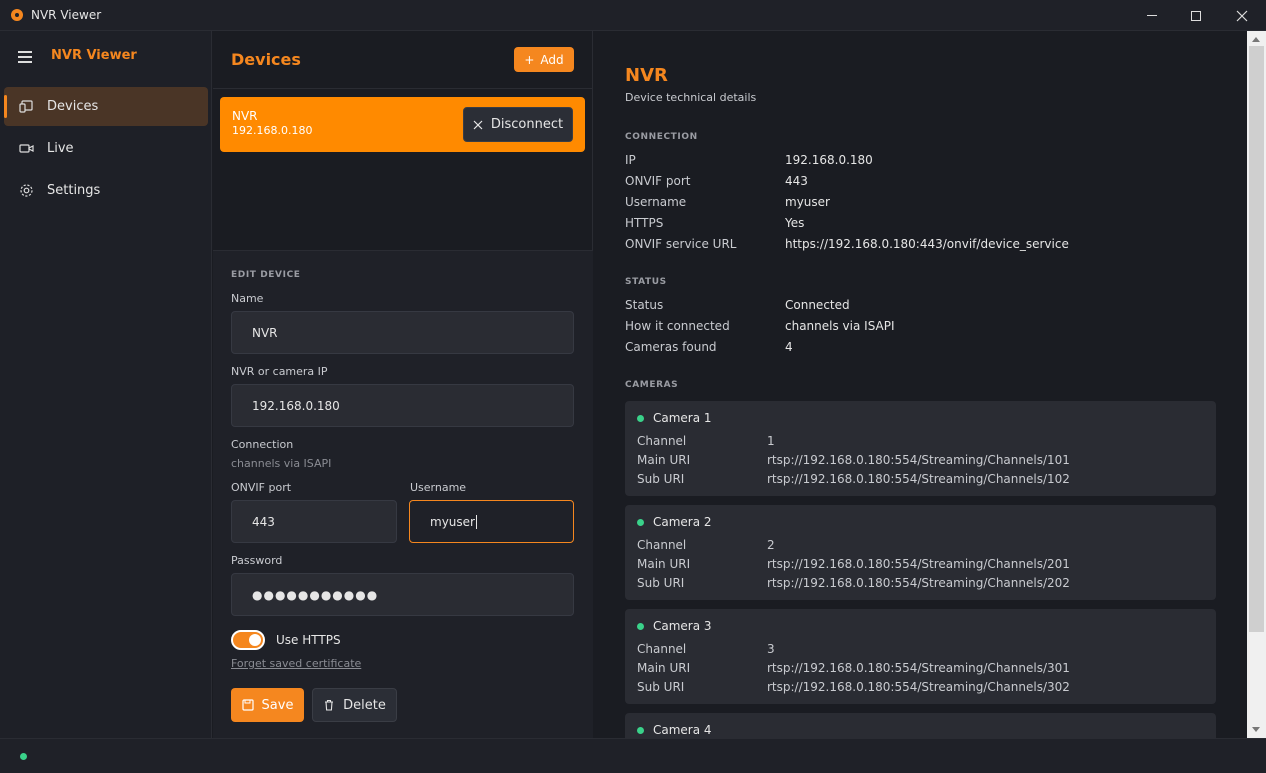 The height and width of the screenshot is (773, 1266). Describe the element at coordinates (633, 755) in the screenshot. I see `status-bar` at that location.